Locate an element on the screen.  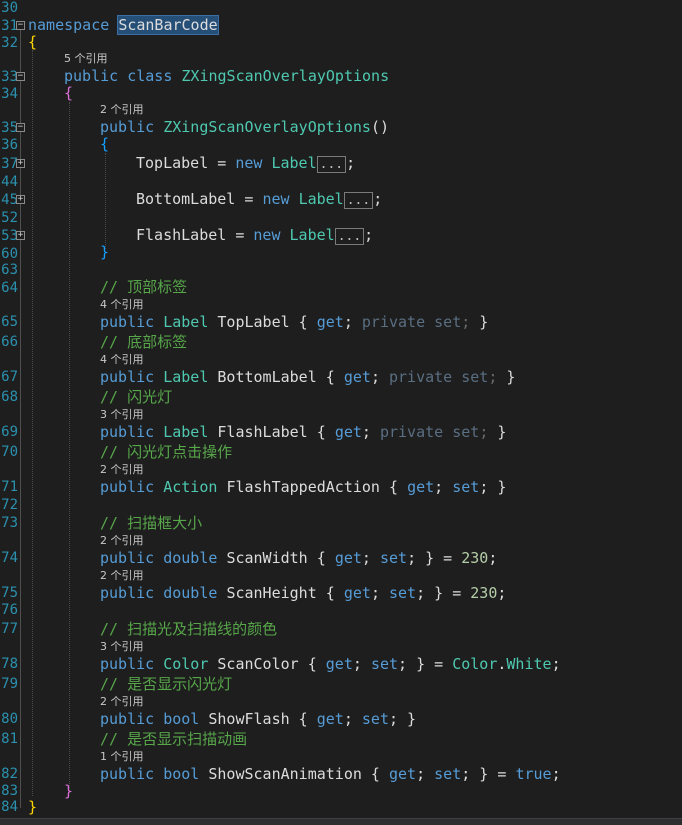
comment-line: // 是否显示闪光灯 is located at coordinates (166, 684).